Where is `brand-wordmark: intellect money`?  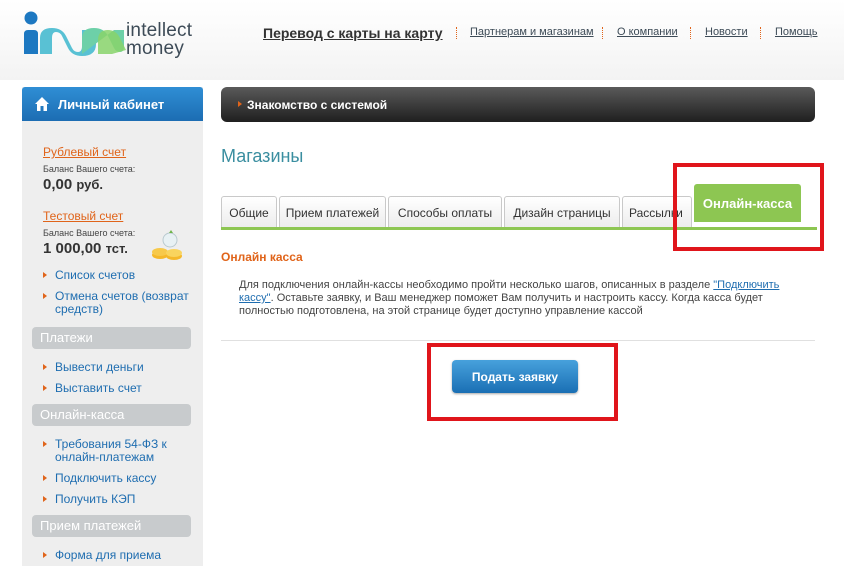
brand-wordmark: intellect money is located at coordinates (159, 40).